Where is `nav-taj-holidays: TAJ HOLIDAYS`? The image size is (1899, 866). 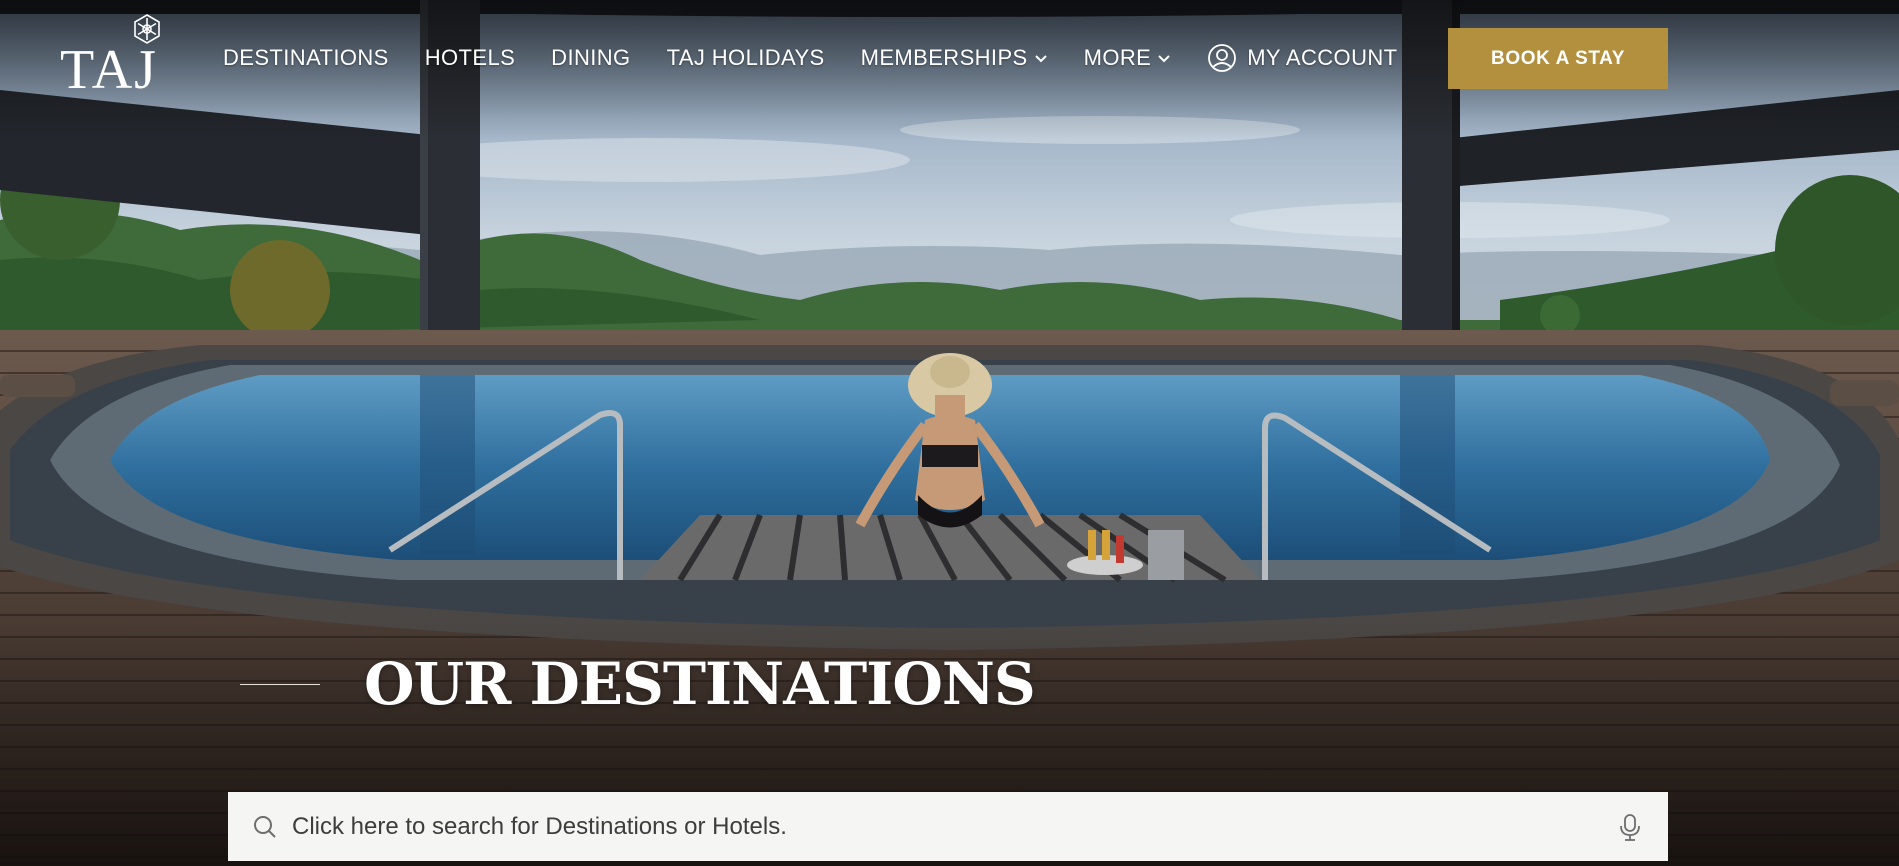
nav-taj-holidays: TAJ HOLIDAYS is located at coordinates (746, 58).